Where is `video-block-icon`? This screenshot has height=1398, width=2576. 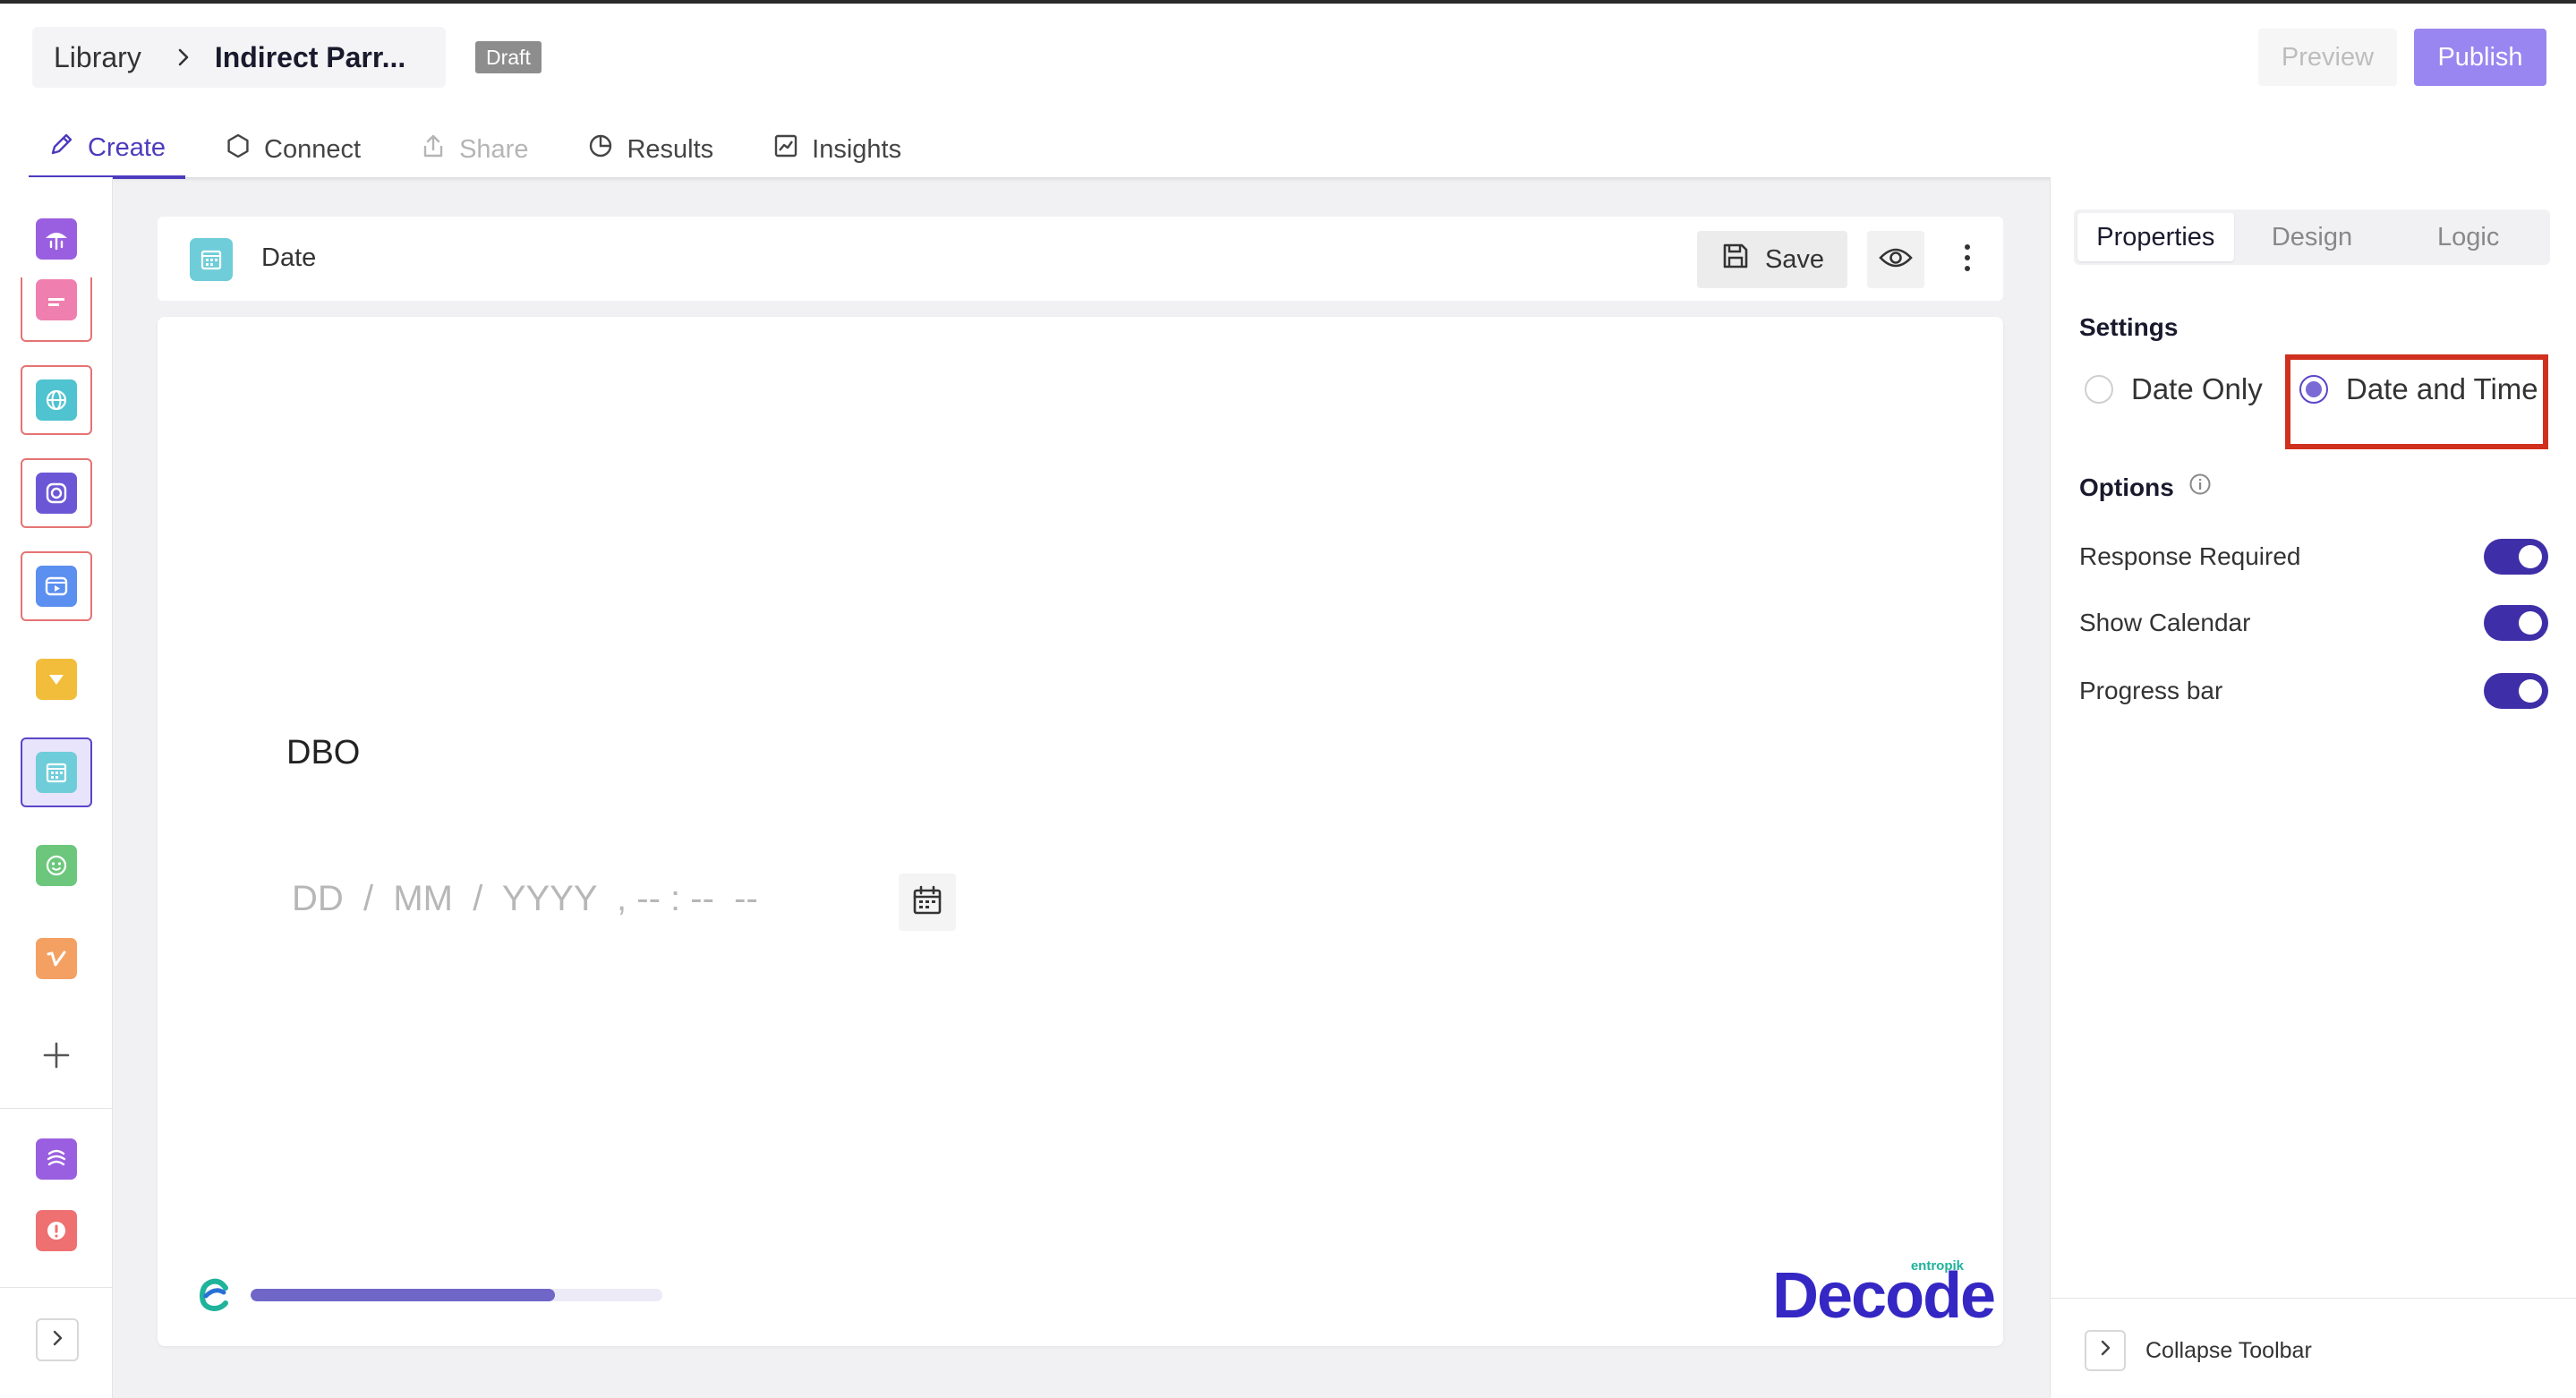
video-block-icon is located at coordinates (56, 586).